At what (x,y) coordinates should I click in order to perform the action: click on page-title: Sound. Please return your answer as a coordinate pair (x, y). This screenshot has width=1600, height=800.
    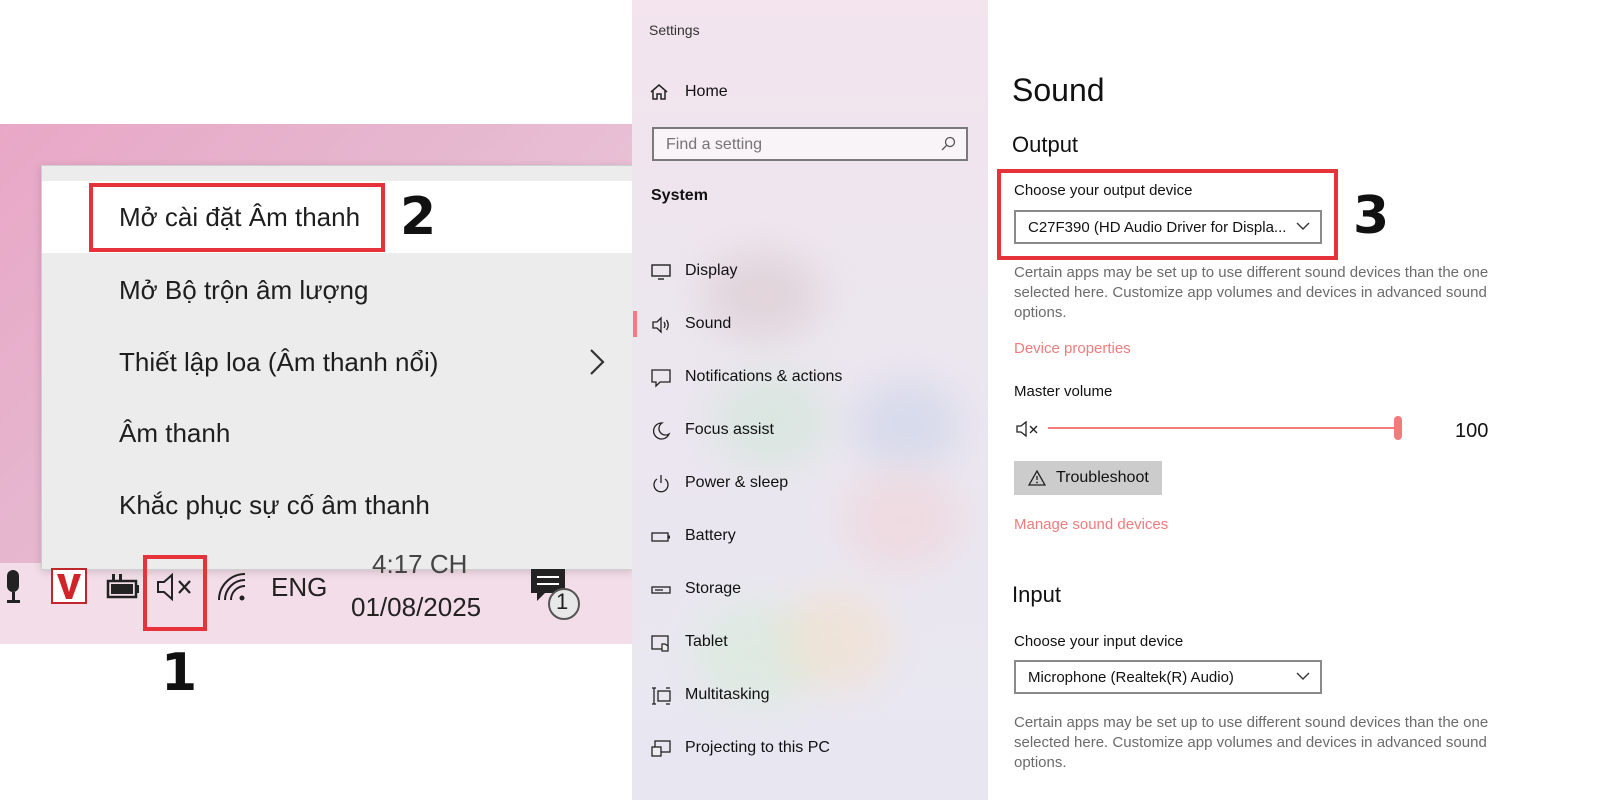
    Looking at the image, I should click on (1058, 90).